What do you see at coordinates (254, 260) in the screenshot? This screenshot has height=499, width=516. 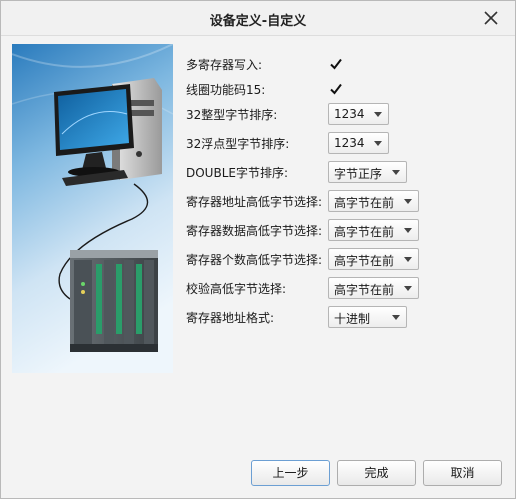 I see `register-count-byte-order-label: 寄存器个数高低字节选择:` at bounding box center [254, 260].